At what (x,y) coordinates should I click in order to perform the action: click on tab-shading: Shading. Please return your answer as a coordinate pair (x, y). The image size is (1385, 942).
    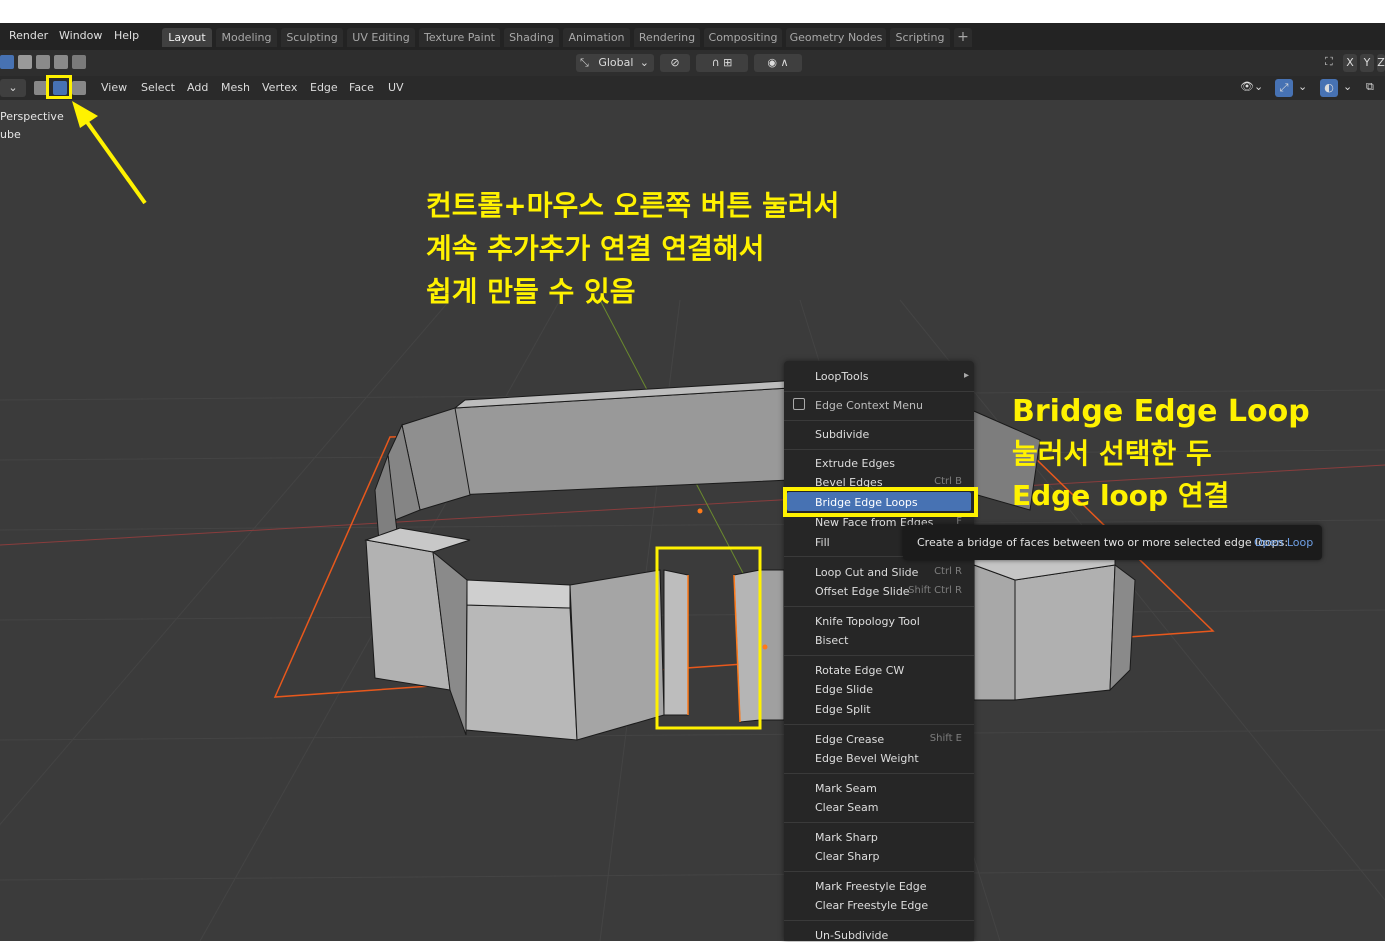
    Looking at the image, I should click on (531, 37).